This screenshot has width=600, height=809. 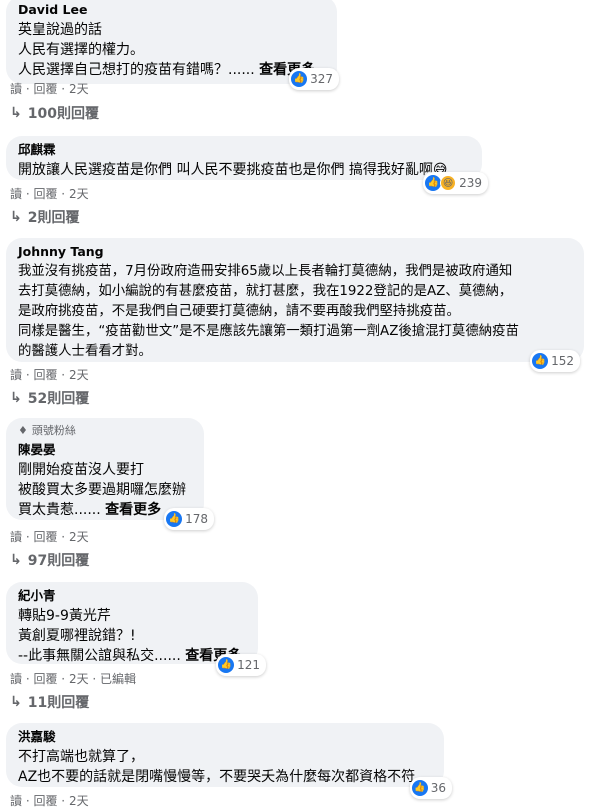 I want to click on reaction-count: 36, so click(x=438, y=788).